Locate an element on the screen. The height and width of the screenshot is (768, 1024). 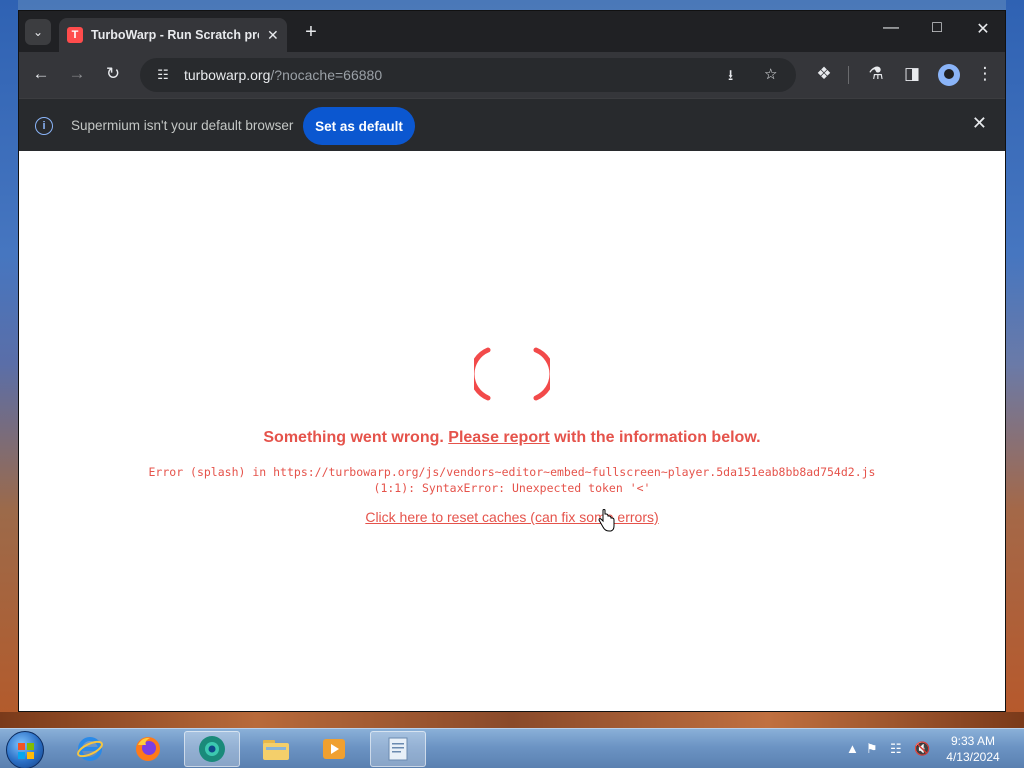
maximize-button: □ is located at coordinates (937, 28).